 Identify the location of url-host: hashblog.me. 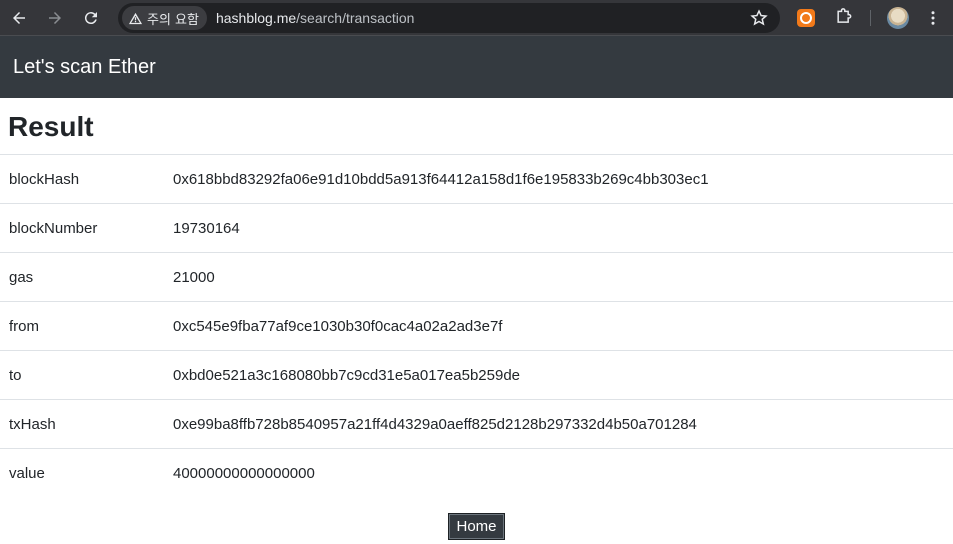
(256, 18).